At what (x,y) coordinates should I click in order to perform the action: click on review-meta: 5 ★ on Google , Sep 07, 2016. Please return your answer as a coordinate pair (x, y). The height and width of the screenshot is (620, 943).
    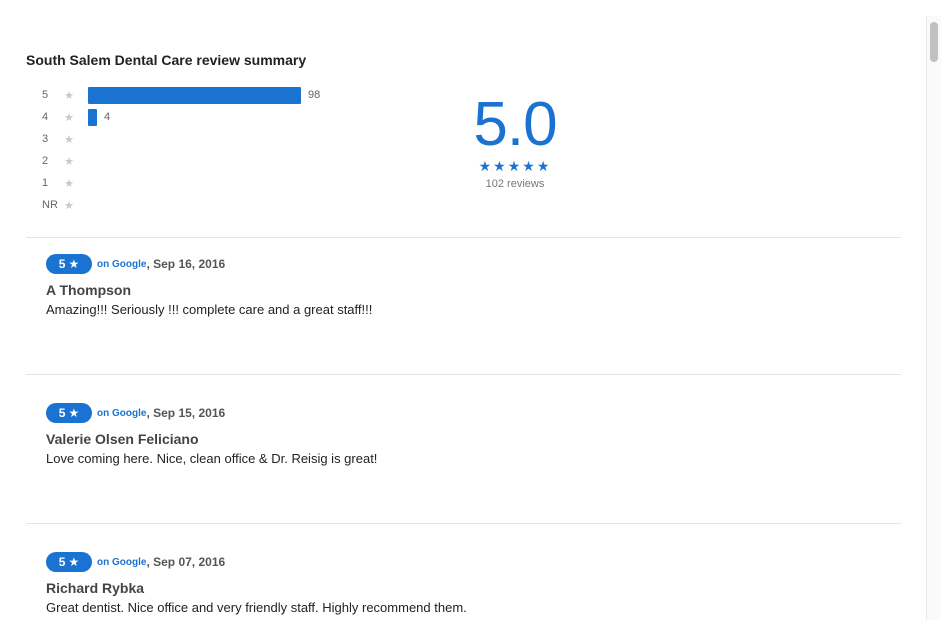
    Looking at the image, I should click on (466, 562).